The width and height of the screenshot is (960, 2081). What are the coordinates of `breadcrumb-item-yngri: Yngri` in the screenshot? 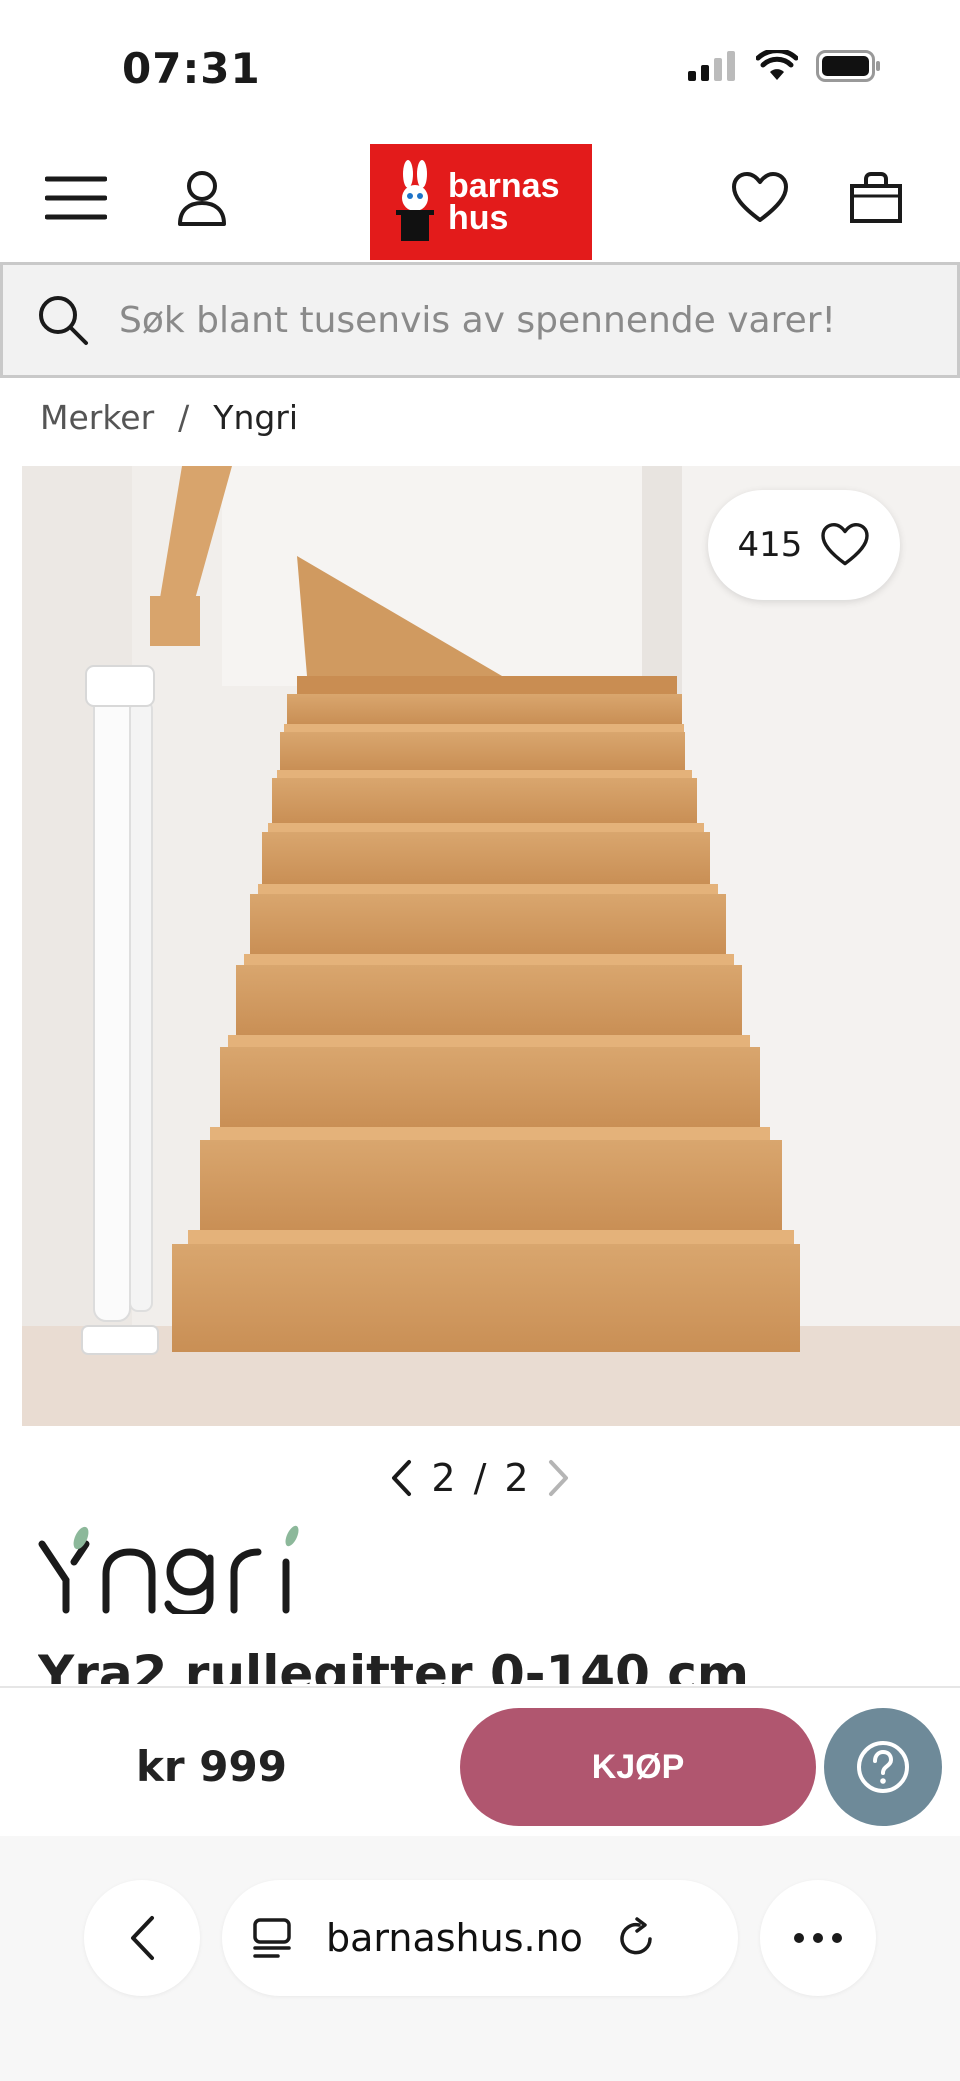 It's located at (255, 417).